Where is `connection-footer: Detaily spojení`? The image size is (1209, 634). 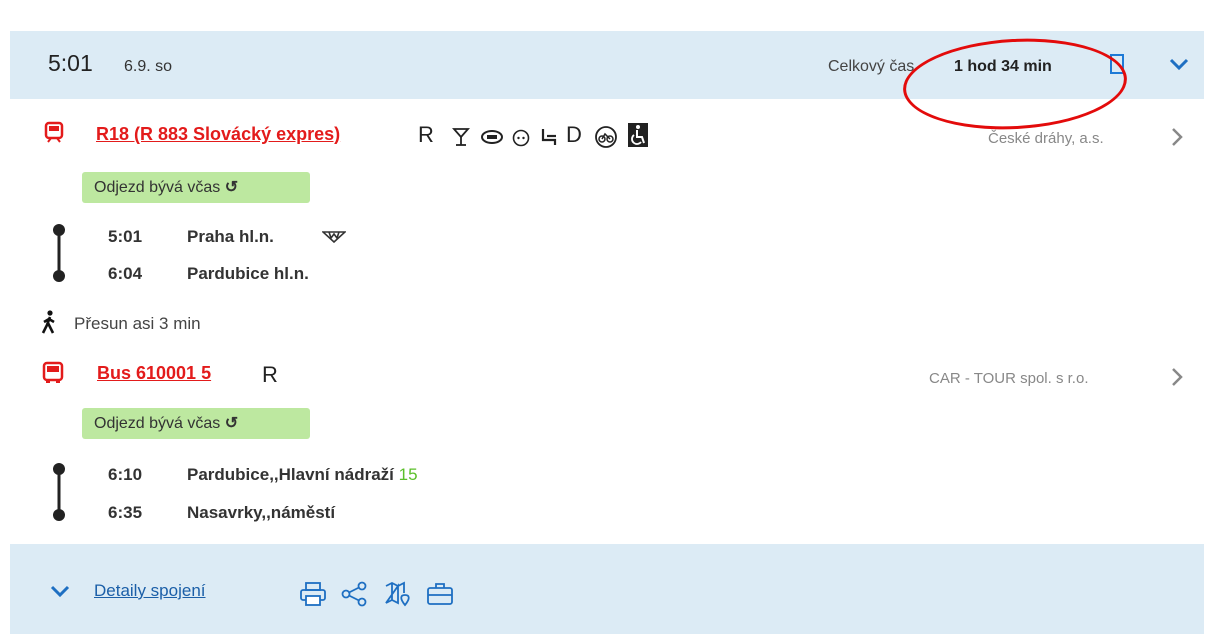
connection-footer: Detaily spojení is located at coordinates (607, 589).